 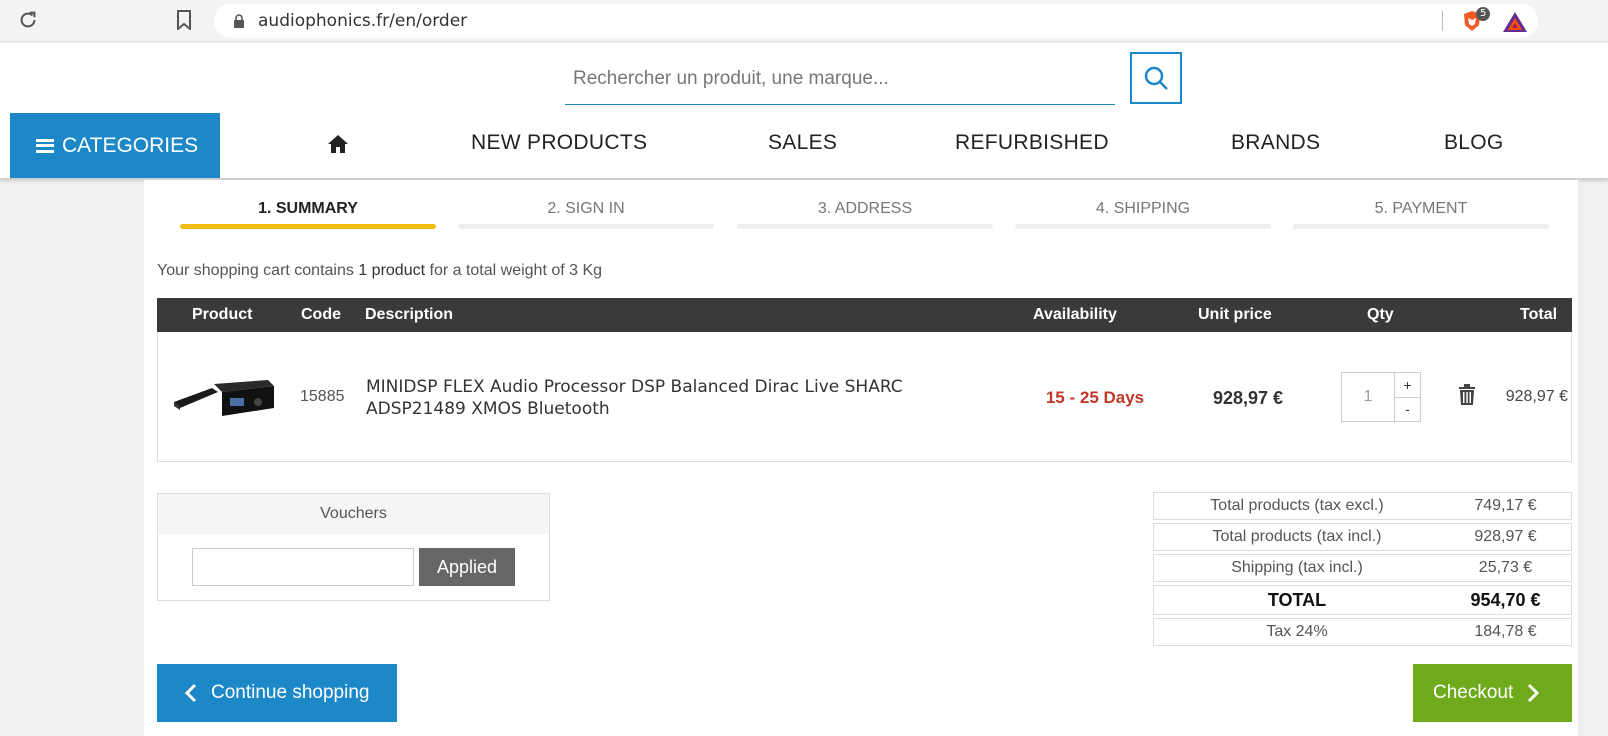 I want to click on step-payment: 5. PAYMENT, so click(x=1421, y=209).